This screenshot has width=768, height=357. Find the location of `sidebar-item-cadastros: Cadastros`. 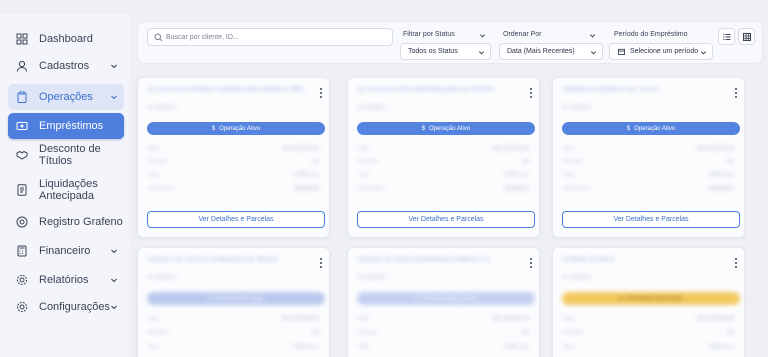

sidebar-item-cadastros: Cadastros is located at coordinates (66, 66).